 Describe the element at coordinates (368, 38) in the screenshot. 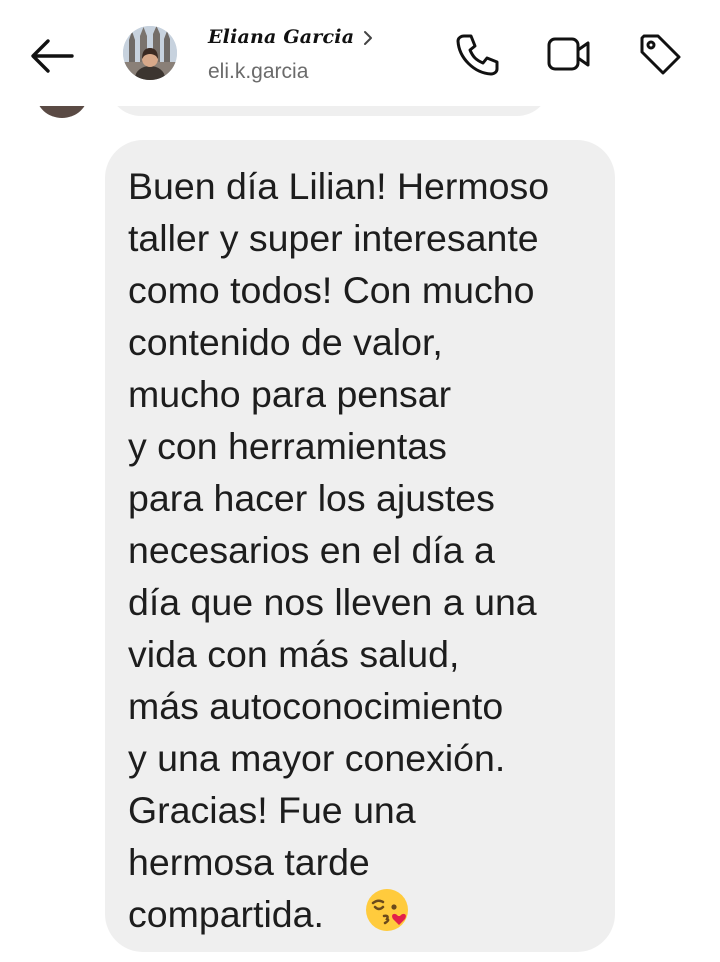

I see `chevron-right-icon` at that location.